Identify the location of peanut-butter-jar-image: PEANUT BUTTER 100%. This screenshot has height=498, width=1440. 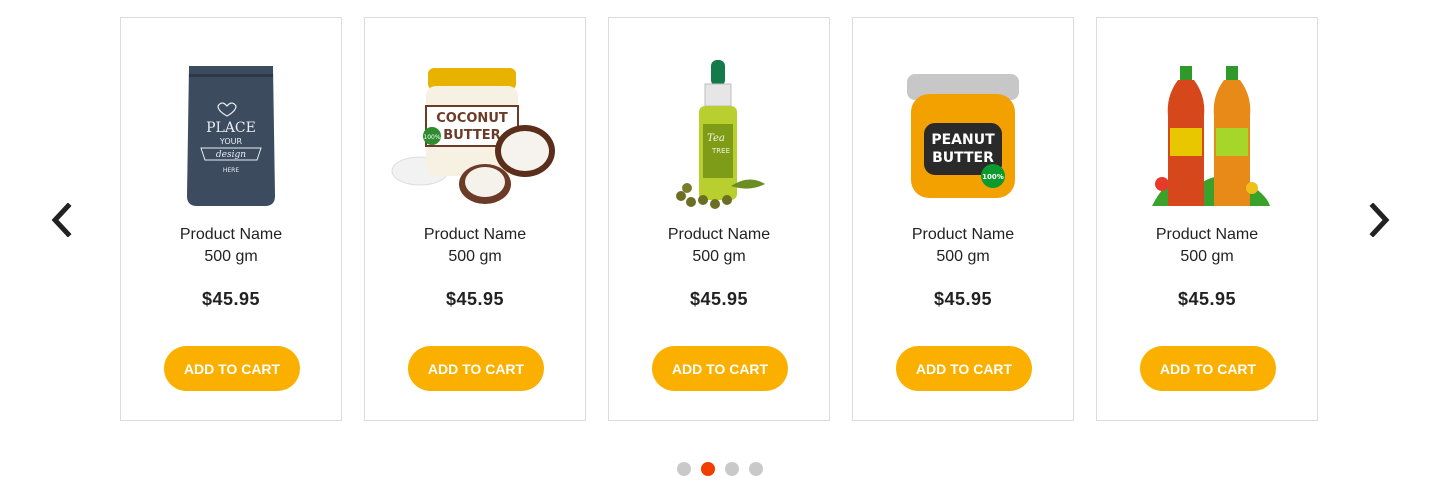
(963, 136).